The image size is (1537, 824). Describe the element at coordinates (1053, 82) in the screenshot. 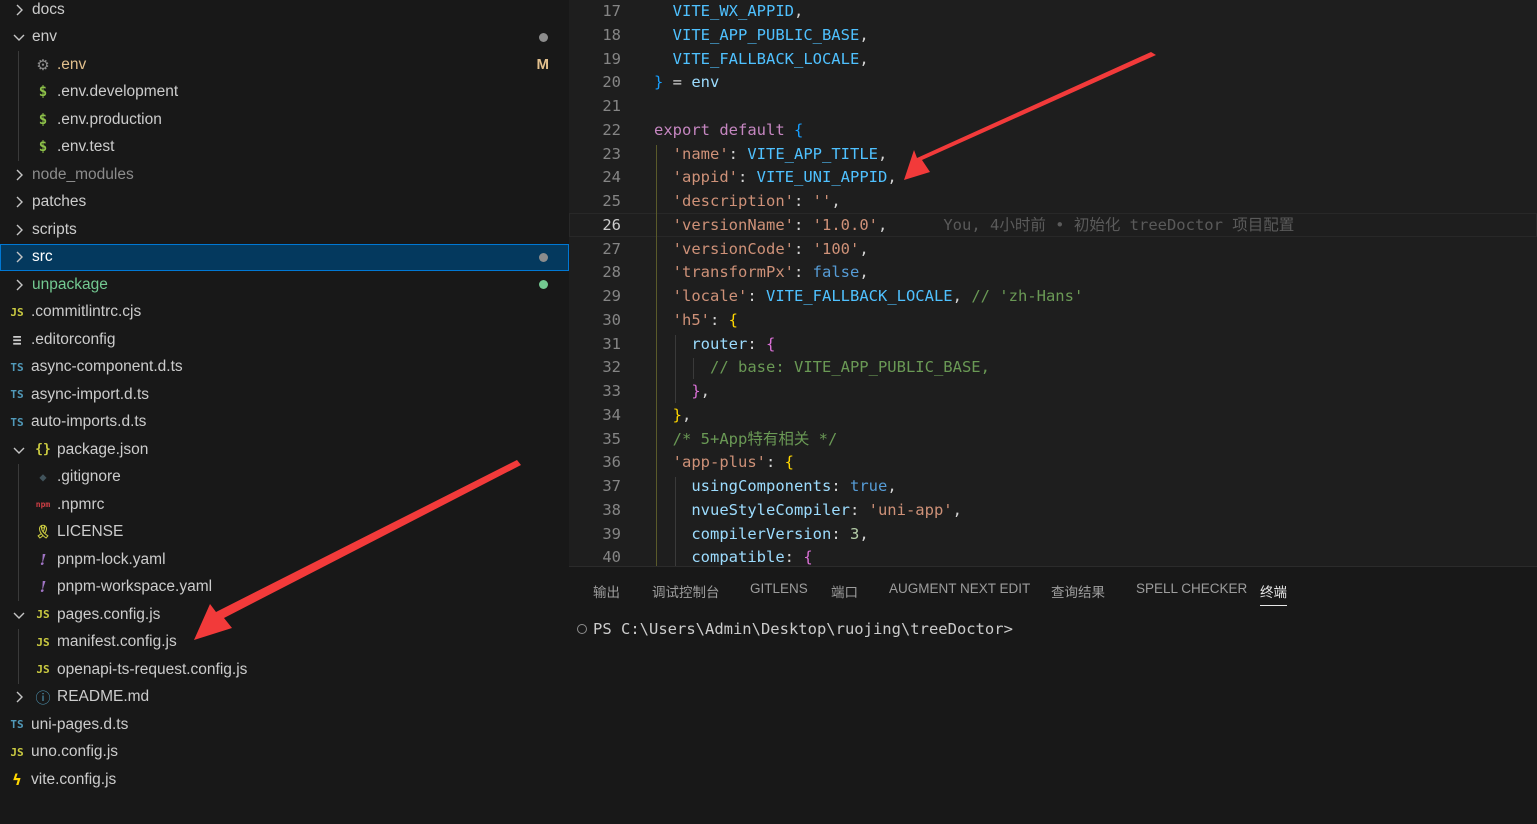

I see `code-line: 20} = env` at that location.